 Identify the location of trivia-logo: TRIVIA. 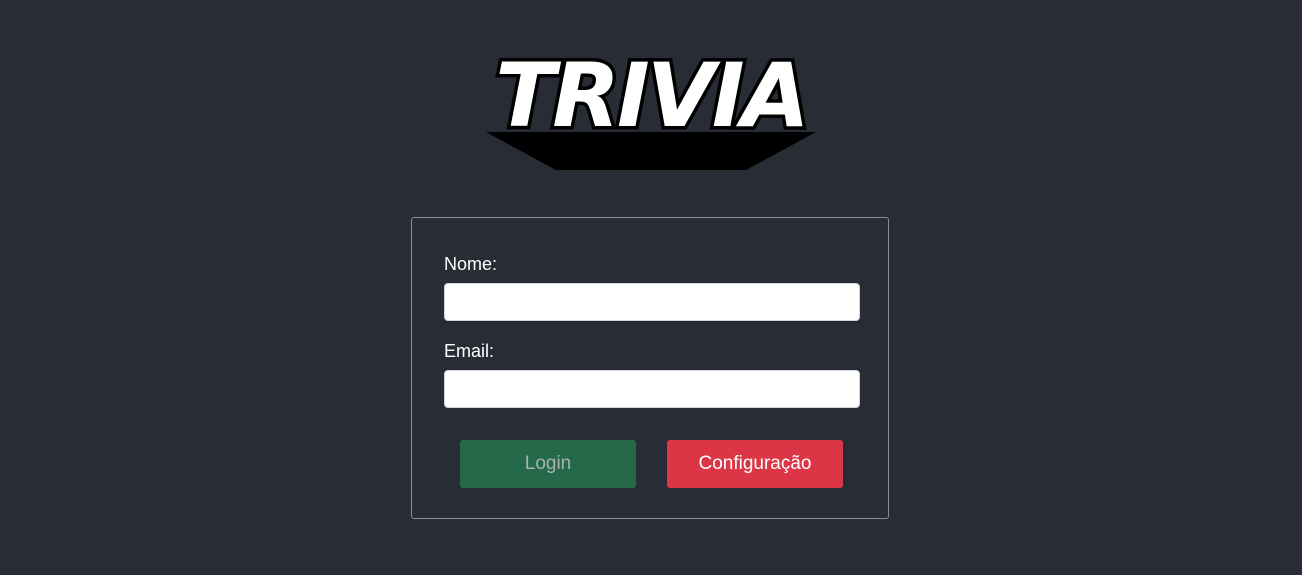
(651, 110).